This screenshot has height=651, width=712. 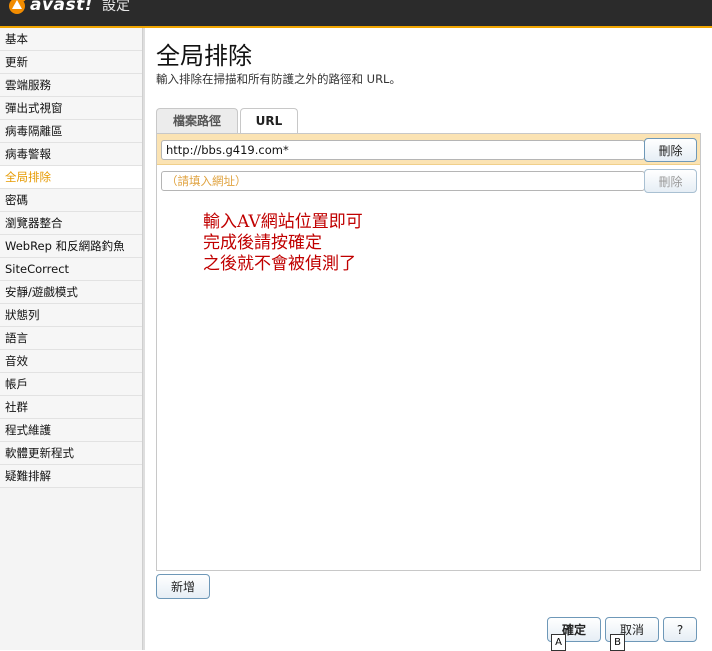 What do you see at coordinates (116, 7) in the screenshot?
I see `window-title: 設定` at bounding box center [116, 7].